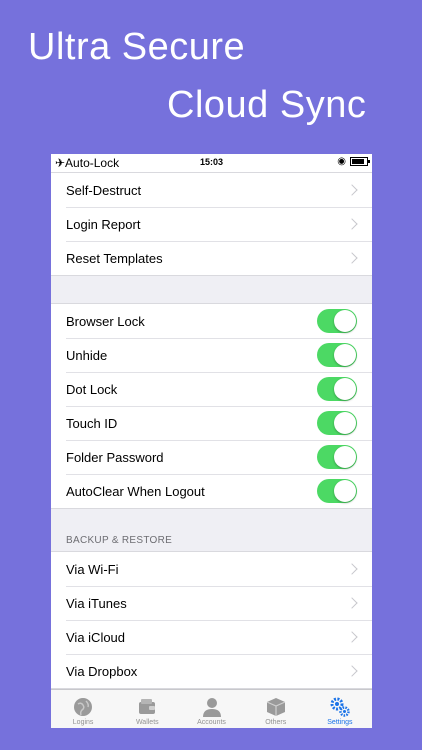 Image resolution: width=422 pixels, height=750 pixels. I want to click on row-via-dropbox: Via Dropbox, so click(211, 671).